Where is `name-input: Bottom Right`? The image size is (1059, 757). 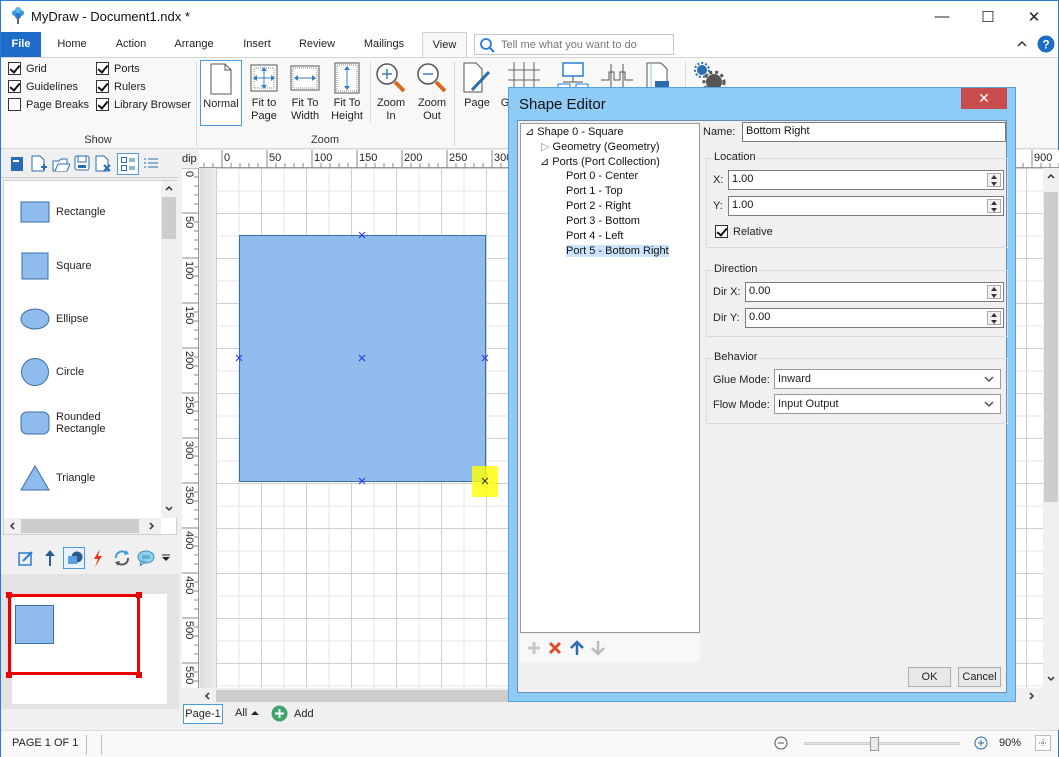
name-input: Bottom Right is located at coordinates (874, 132).